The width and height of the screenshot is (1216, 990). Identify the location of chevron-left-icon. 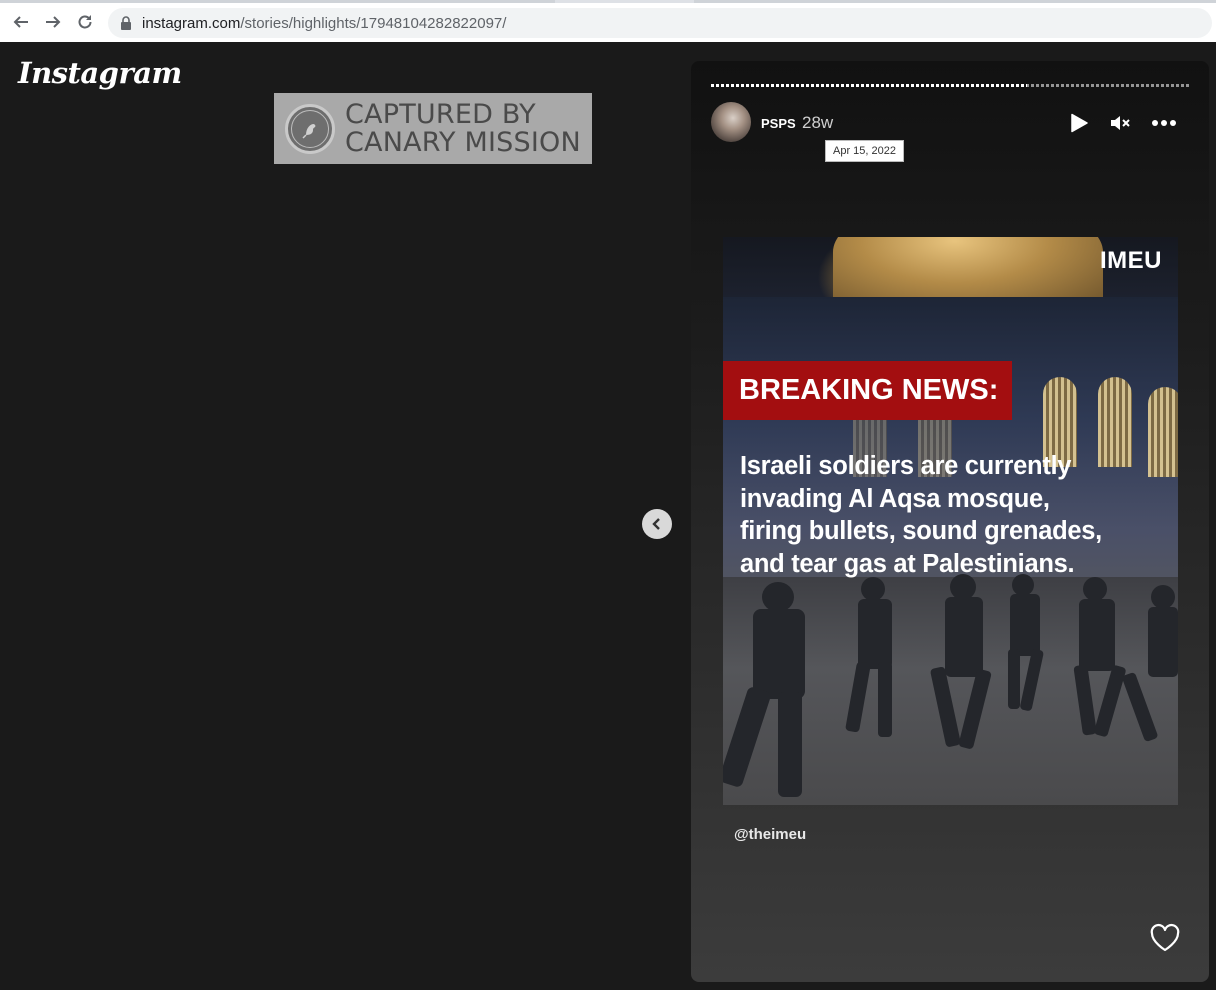
(656, 524).